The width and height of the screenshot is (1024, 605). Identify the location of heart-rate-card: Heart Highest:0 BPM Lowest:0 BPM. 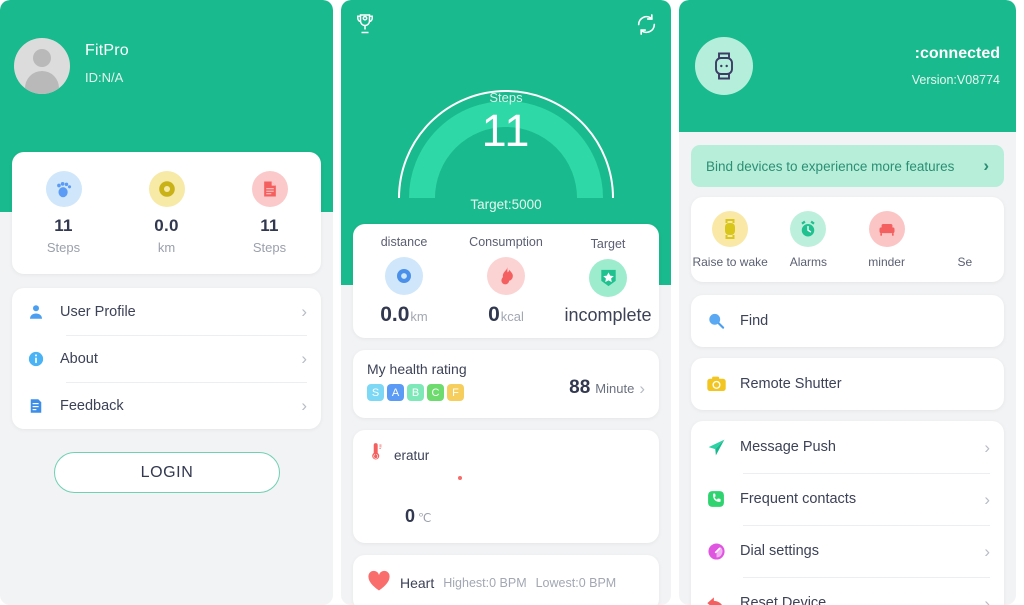
(506, 580).